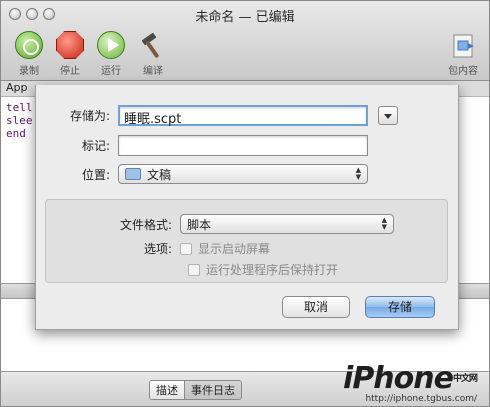 Image resolution: width=490 pixels, height=407 pixels. I want to click on tags-input, so click(243, 145).